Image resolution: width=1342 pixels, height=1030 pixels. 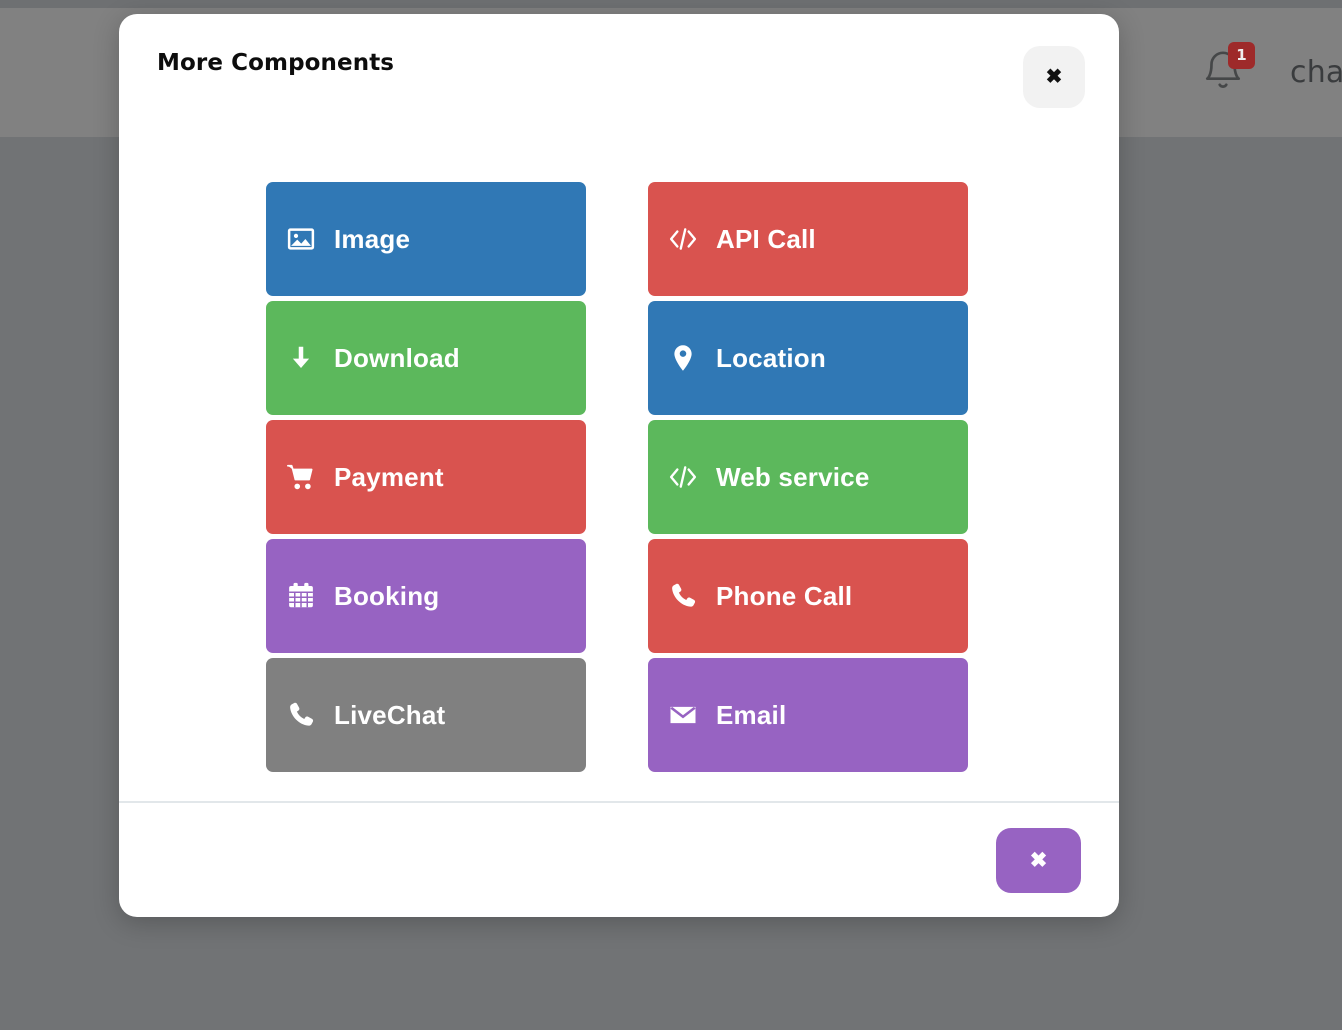 I want to click on window-top-strip, so click(x=671, y=4).